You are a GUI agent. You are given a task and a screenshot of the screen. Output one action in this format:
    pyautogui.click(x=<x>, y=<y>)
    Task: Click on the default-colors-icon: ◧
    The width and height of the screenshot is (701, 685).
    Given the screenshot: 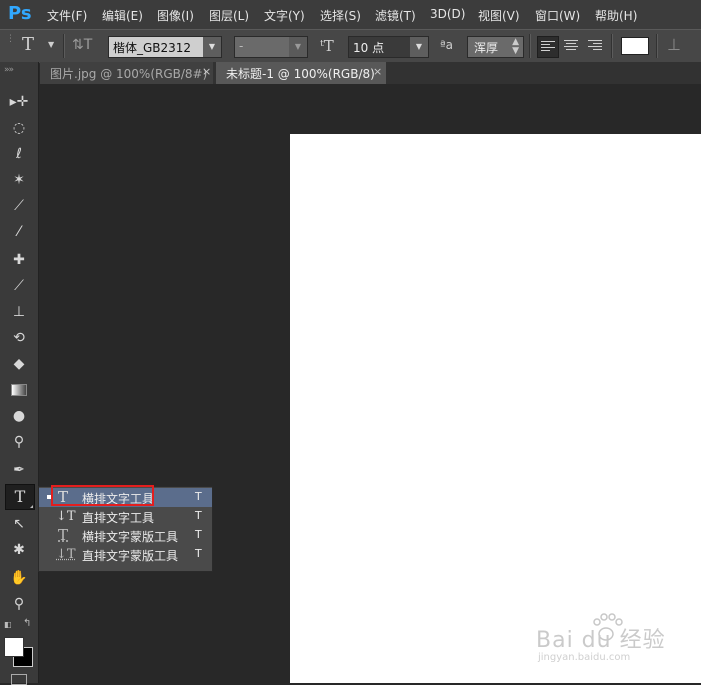 What is the action you would take?
    pyautogui.click(x=8, y=624)
    